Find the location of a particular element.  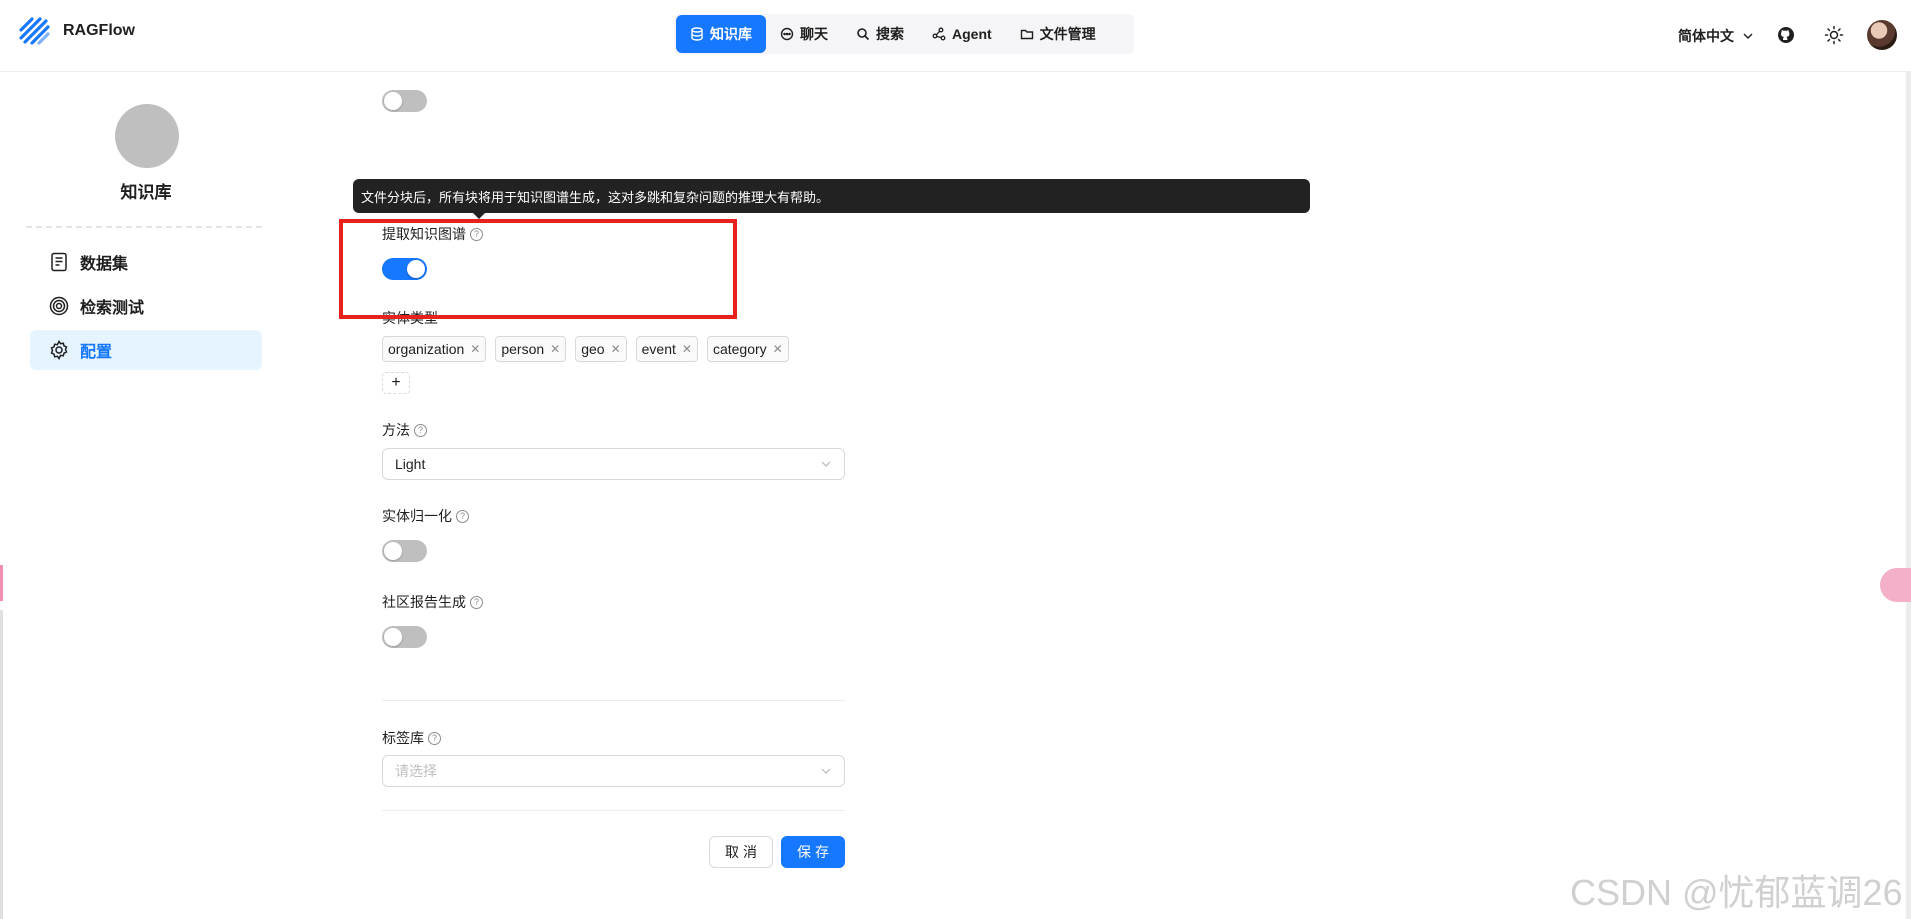

sidebar-item-label: 配置 is located at coordinates (96, 352).